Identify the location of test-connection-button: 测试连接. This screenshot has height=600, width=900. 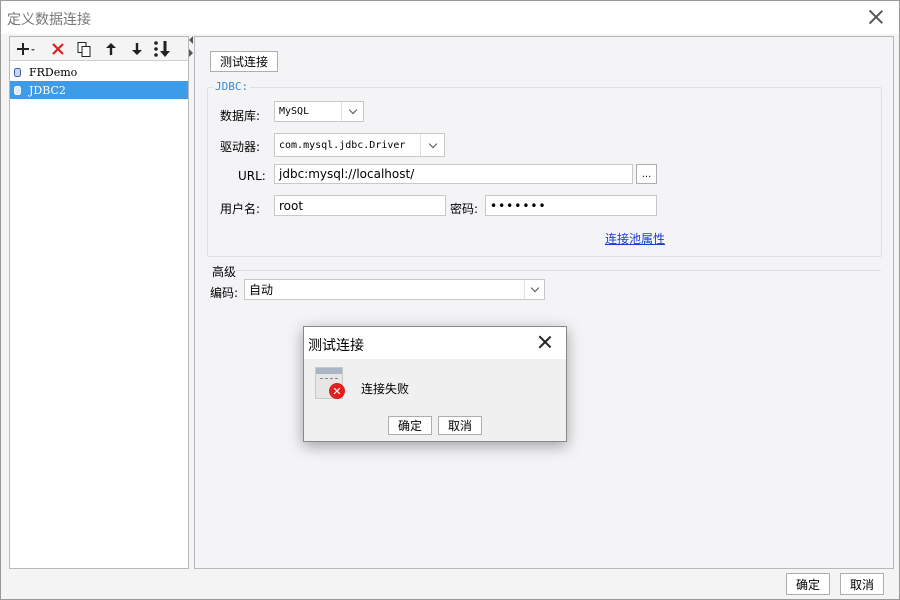
(244, 61).